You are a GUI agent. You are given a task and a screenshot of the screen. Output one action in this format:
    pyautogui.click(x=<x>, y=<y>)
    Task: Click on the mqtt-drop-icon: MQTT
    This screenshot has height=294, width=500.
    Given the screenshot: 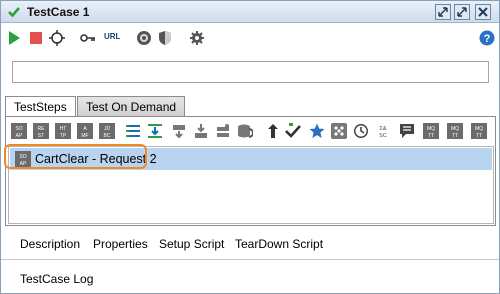 What is the action you would take?
    pyautogui.click(x=479, y=131)
    